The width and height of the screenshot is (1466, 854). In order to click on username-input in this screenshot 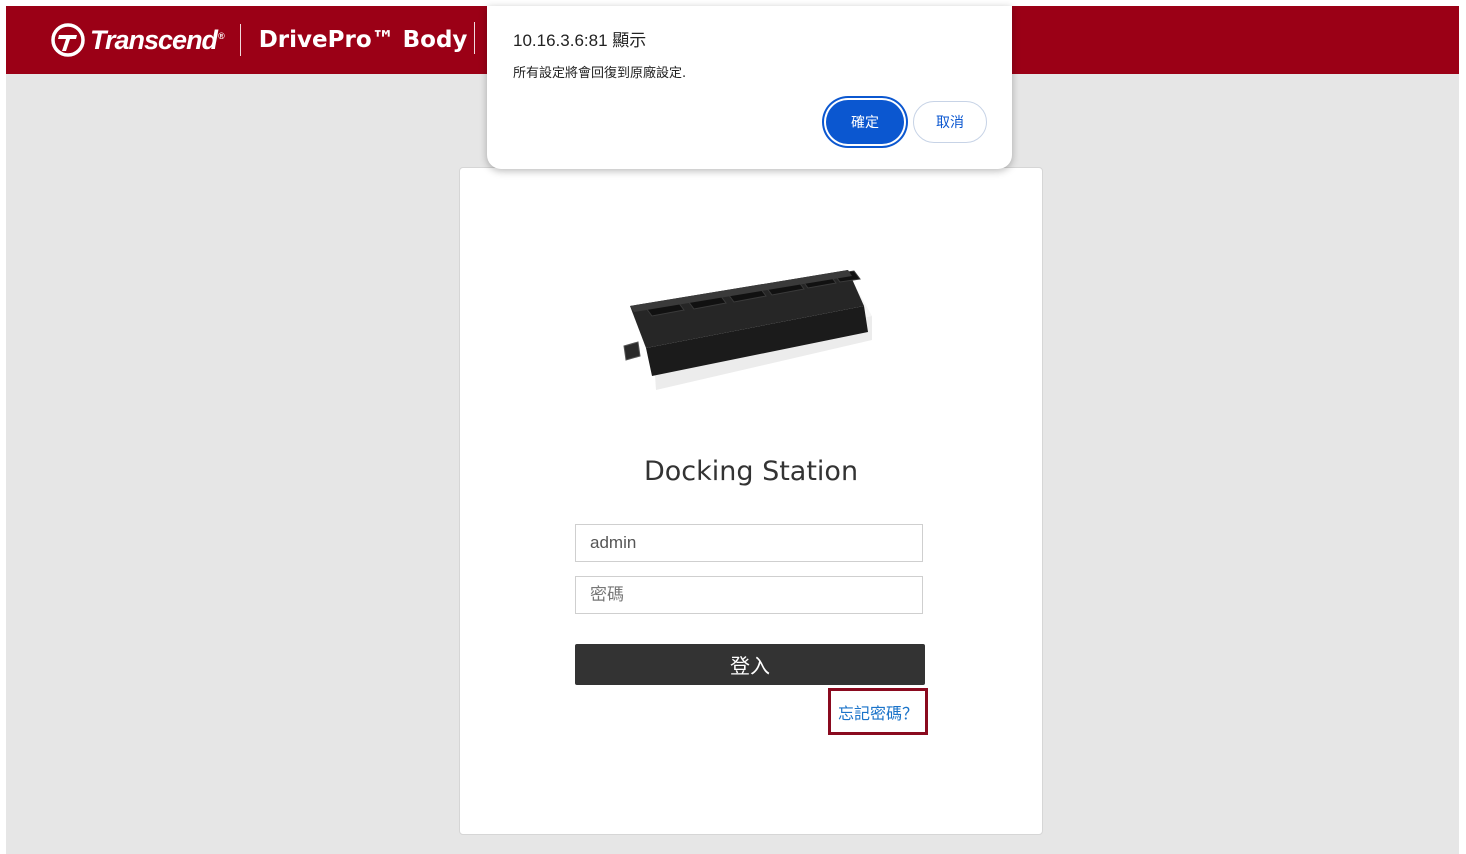, I will do `click(749, 543)`.